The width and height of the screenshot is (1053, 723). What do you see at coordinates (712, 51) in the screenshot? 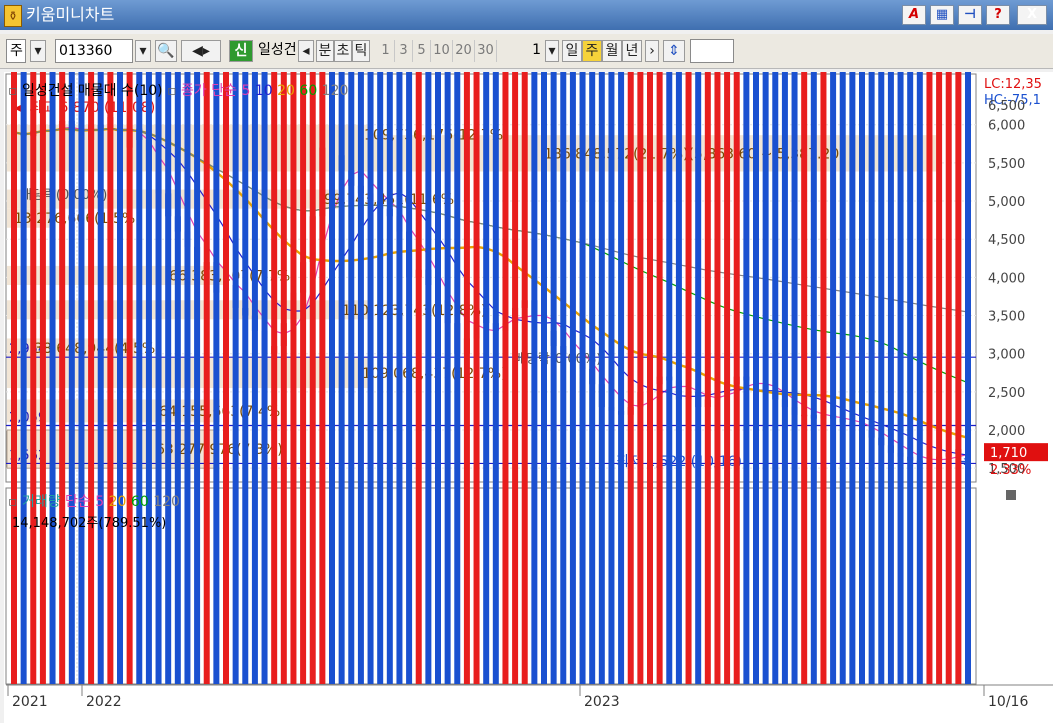
I see `extra-input` at bounding box center [712, 51].